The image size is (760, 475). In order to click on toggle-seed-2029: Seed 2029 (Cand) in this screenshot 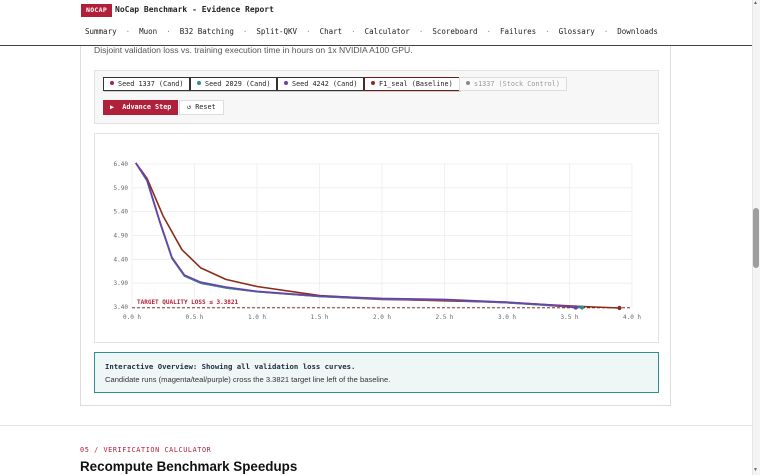, I will do `click(234, 84)`.